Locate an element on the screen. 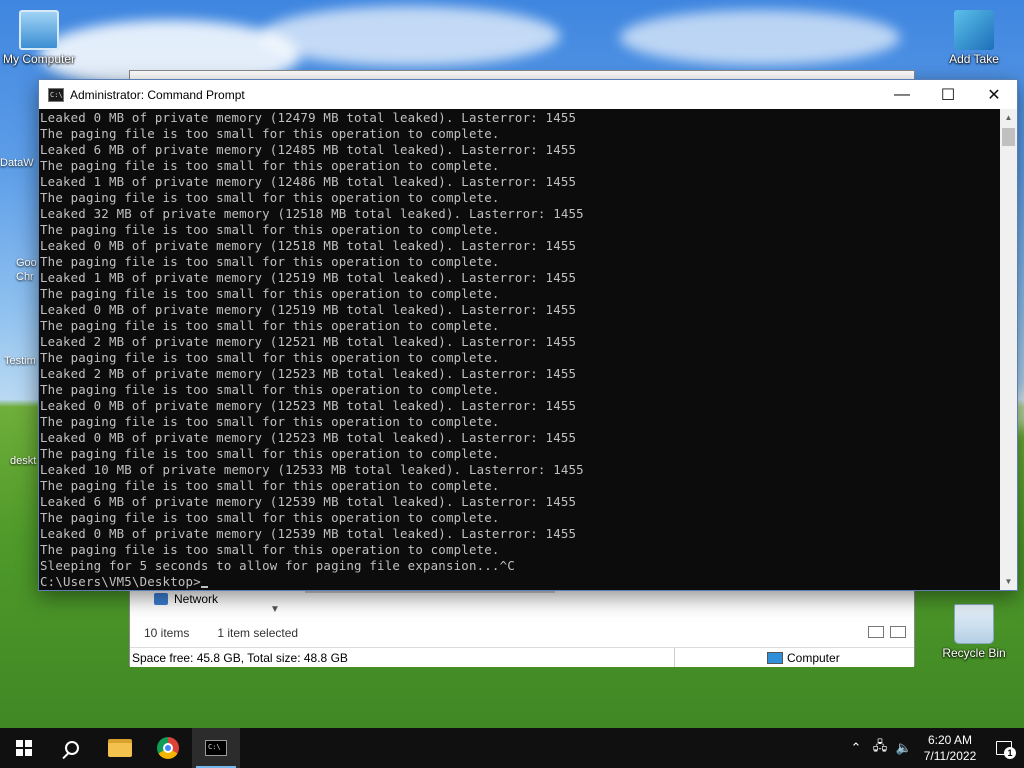  search-button is located at coordinates (72, 748).